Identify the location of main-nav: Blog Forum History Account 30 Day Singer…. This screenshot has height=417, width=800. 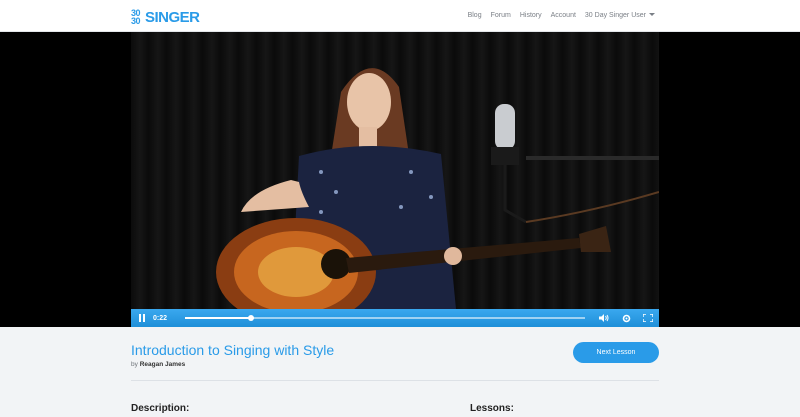
(561, 15).